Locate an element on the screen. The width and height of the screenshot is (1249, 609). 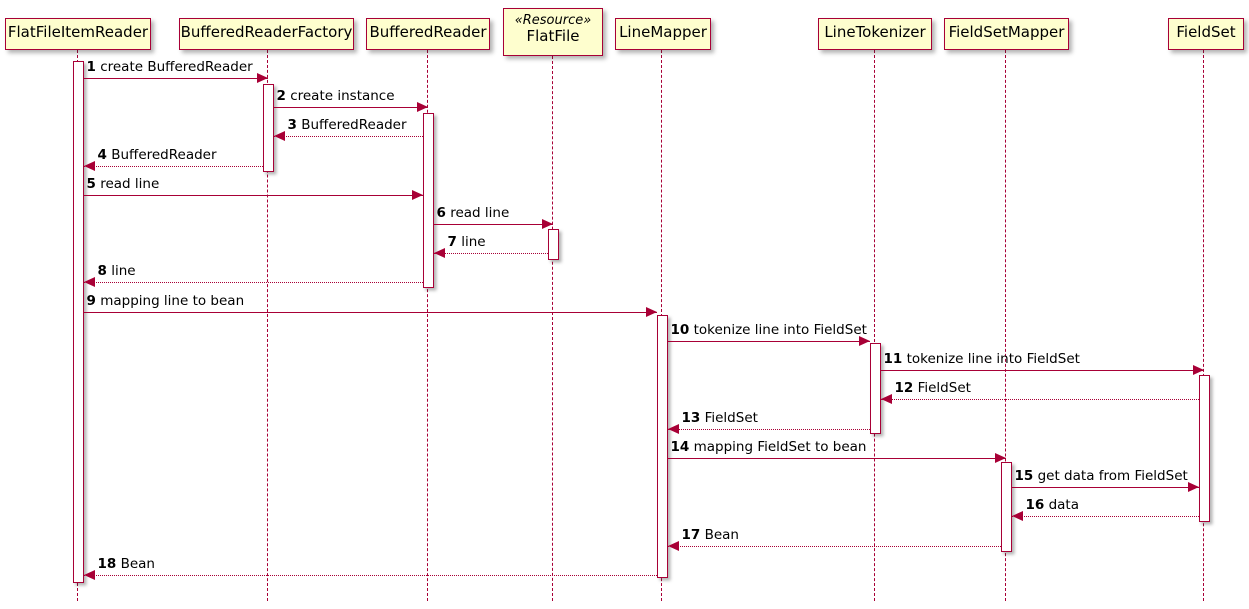
participant-label: BufferedReaderFactory is located at coordinates (266, 32).